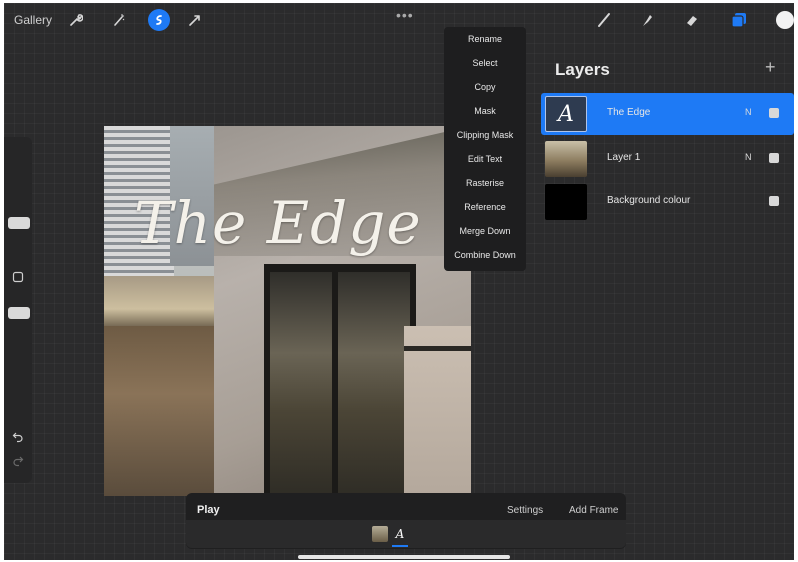  I want to click on pillar-strip, so click(437, 348).